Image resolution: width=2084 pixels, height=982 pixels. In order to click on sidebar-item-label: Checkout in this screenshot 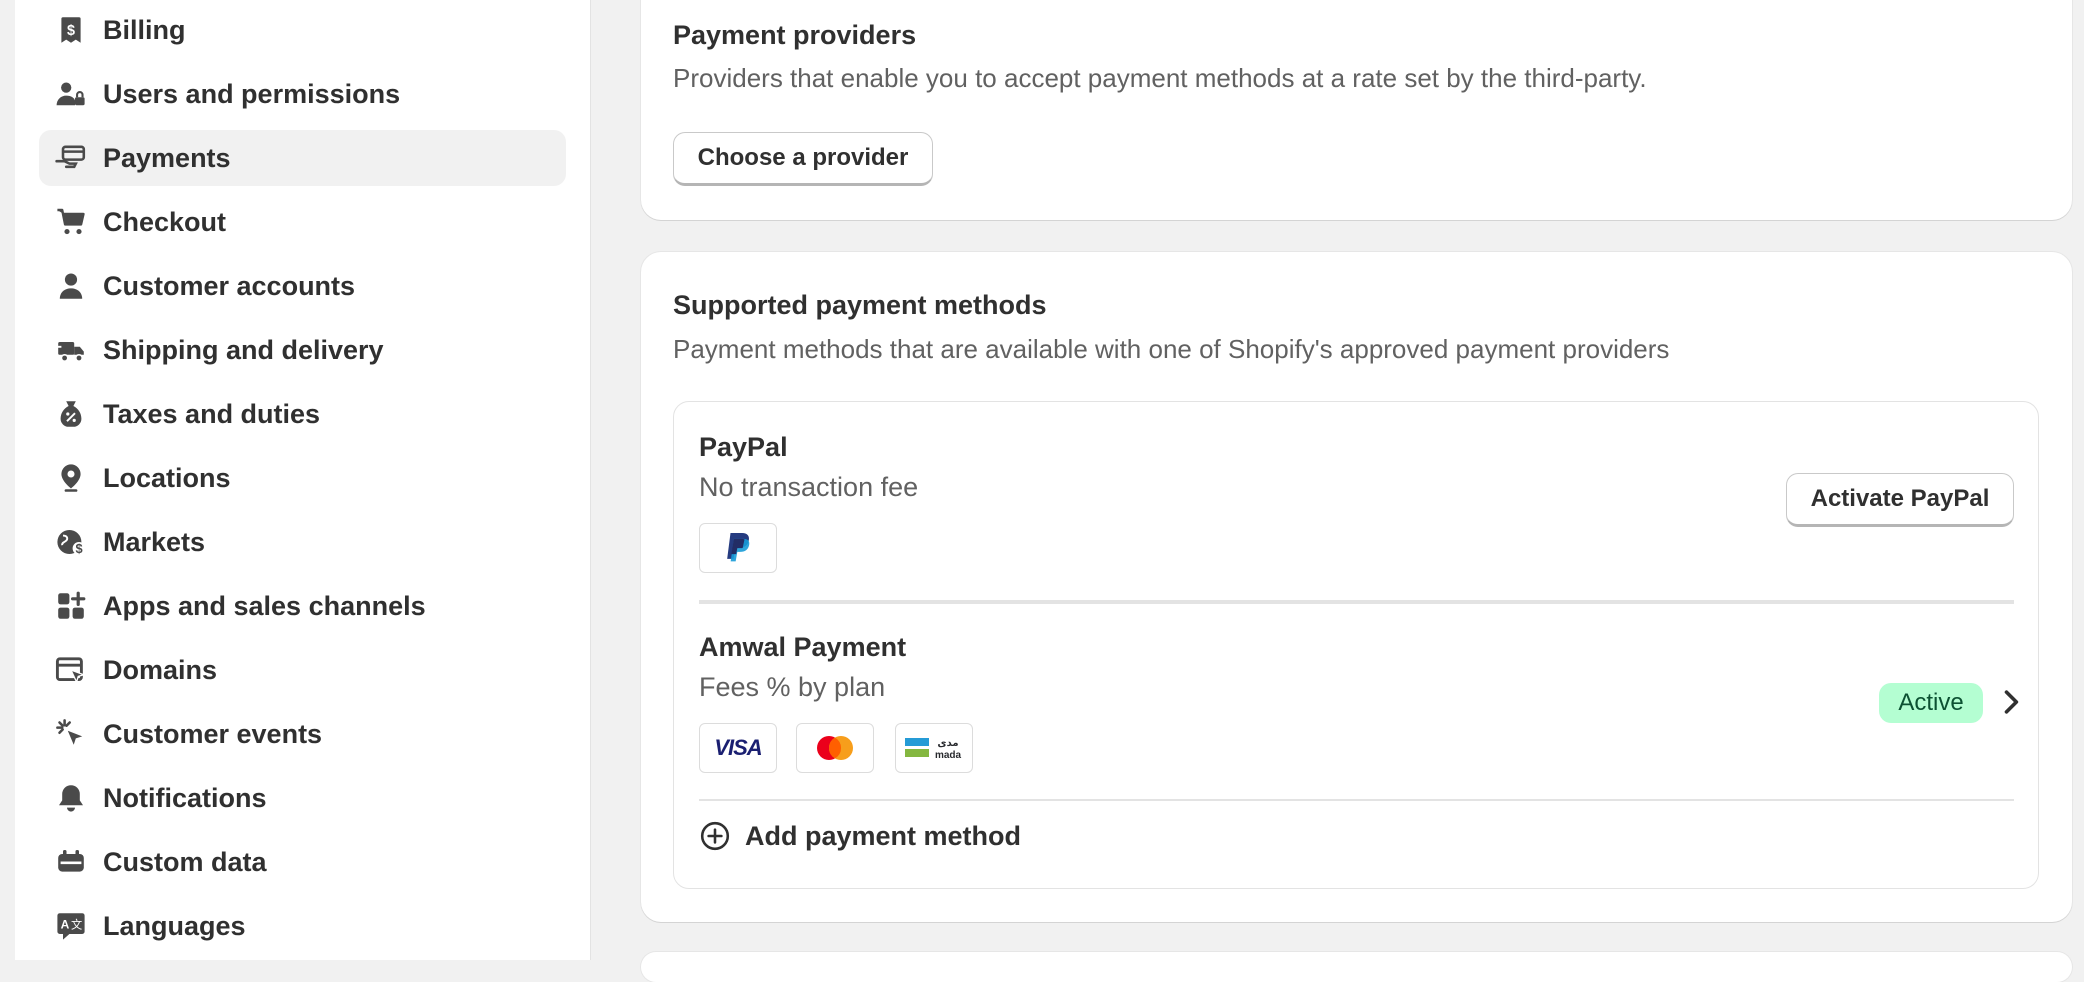, I will do `click(165, 221)`.